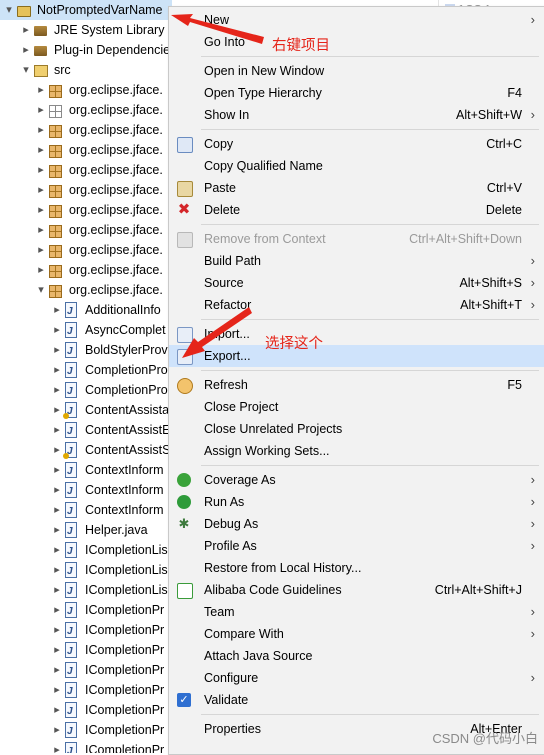 This screenshot has width=544, height=755. Describe the element at coordinates (127, 410) in the screenshot. I see `tree-item-label: ContentAssista` at that location.